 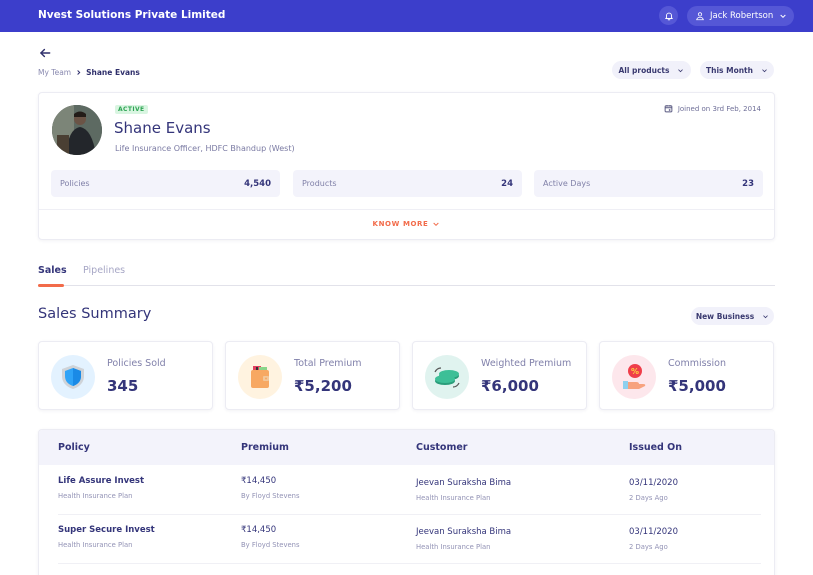 I want to click on back-button, so click(x=45, y=52).